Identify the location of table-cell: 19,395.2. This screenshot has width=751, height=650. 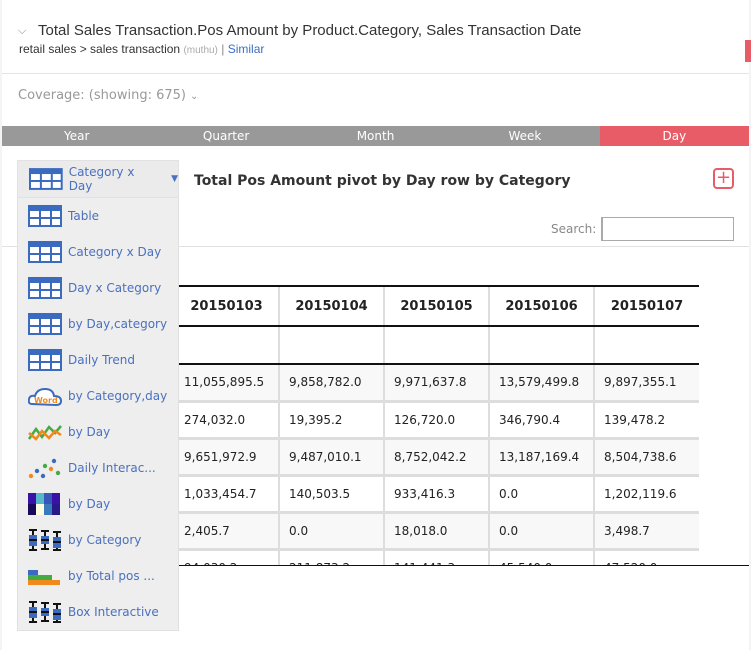
(331, 420).